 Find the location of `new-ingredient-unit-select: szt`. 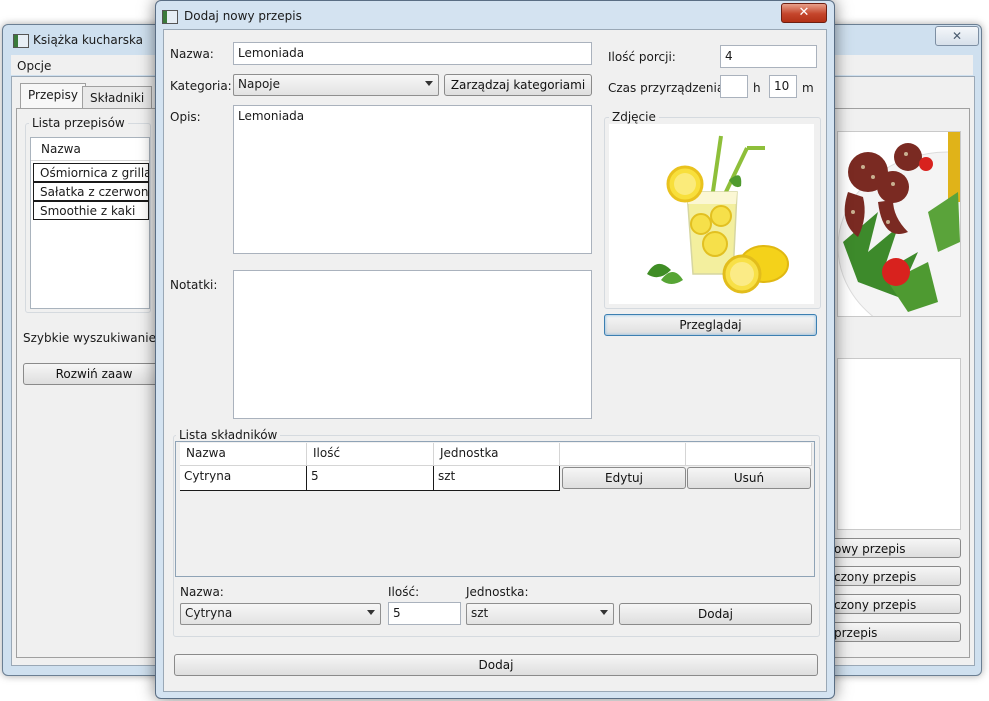

new-ingredient-unit-select: szt is located at coordinates (540, 614).